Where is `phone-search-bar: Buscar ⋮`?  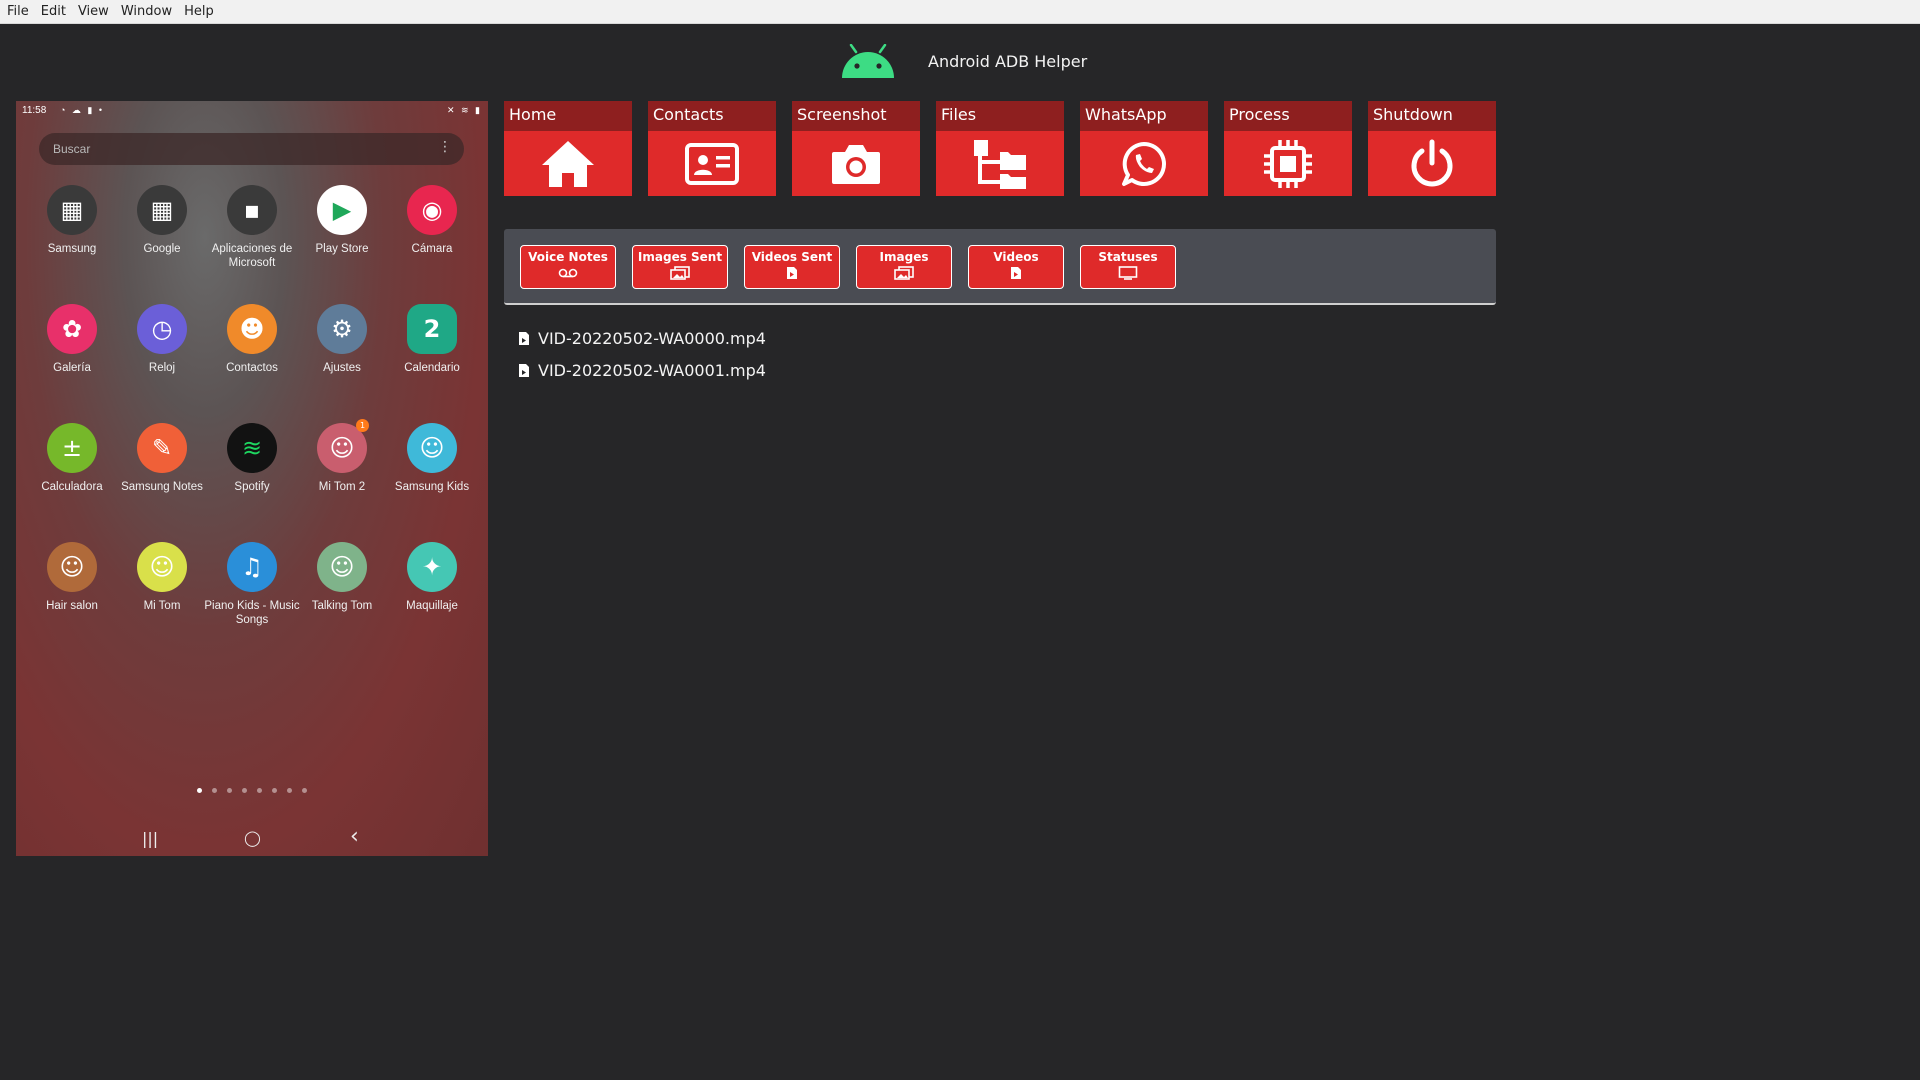
phone-search-bar: Buscar ⋮ is located at coordinates (251, 149).